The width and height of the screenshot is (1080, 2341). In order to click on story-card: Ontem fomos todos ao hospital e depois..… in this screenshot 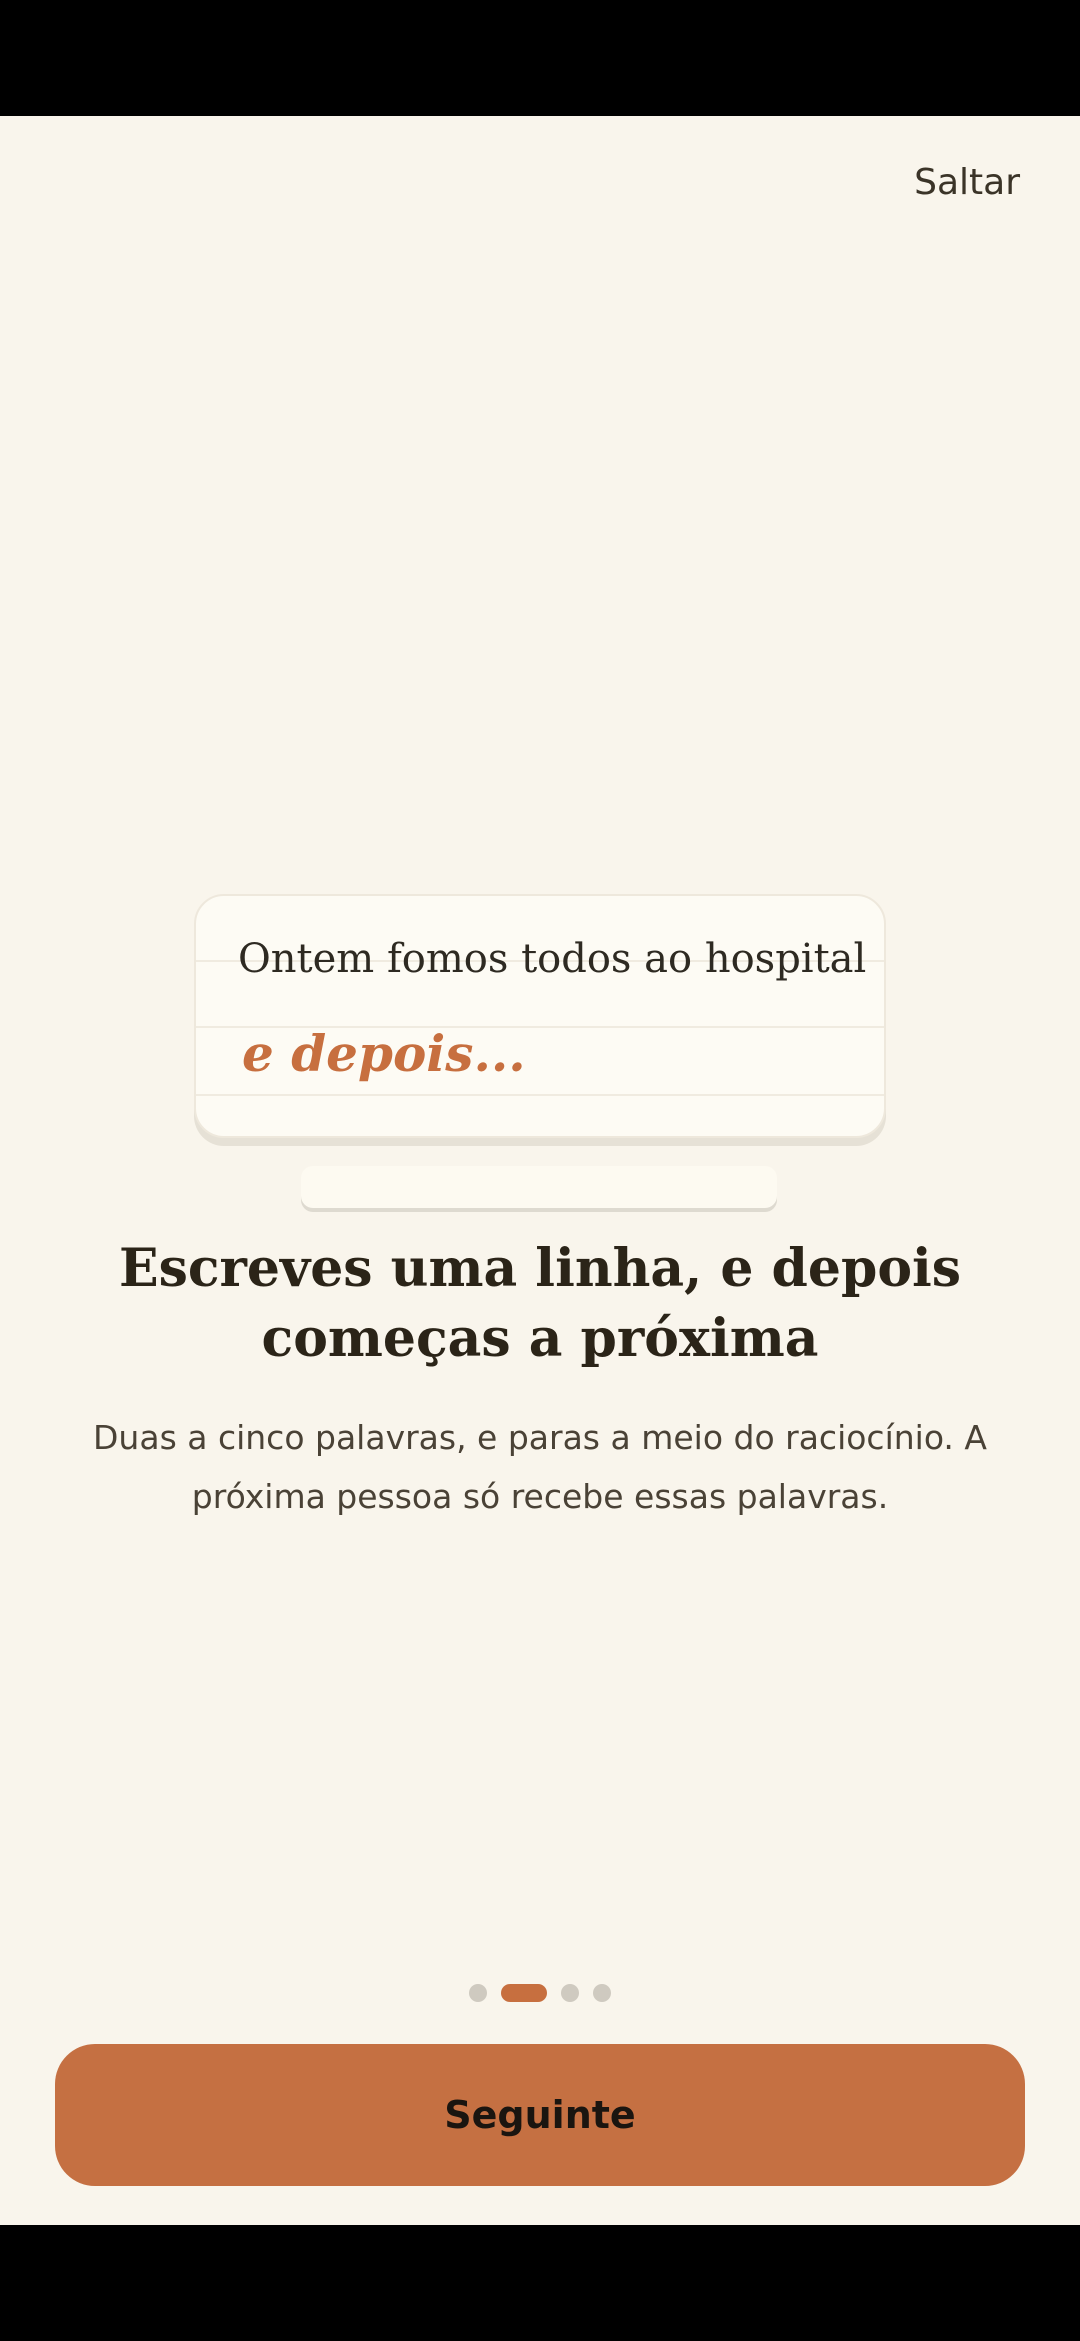, I will do `click(540, 1016)`.